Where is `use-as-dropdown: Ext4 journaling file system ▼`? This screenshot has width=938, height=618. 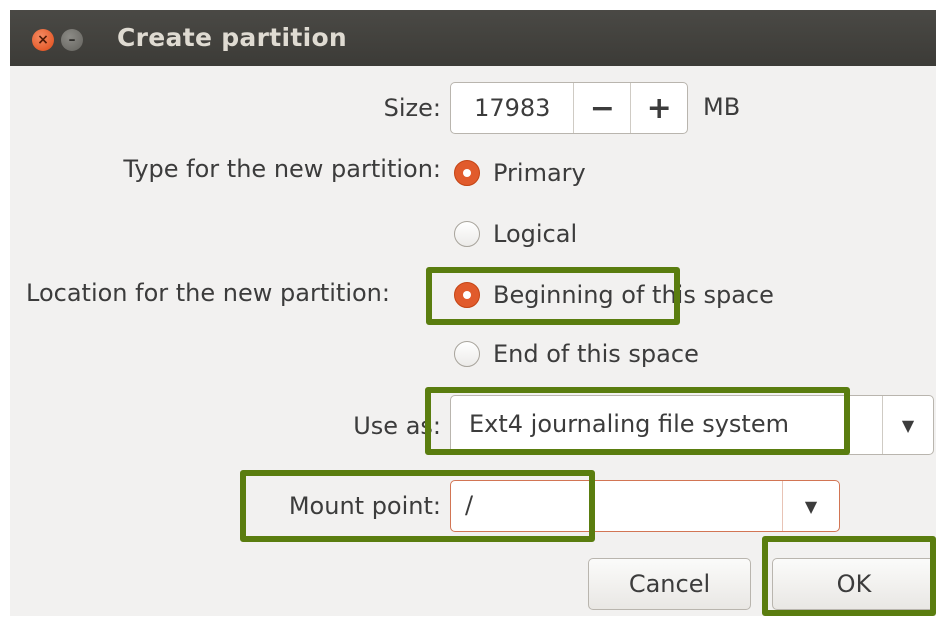 use-as-dropdown: Ext4 journaling file system ▼ is located at coordinates (692, 425).